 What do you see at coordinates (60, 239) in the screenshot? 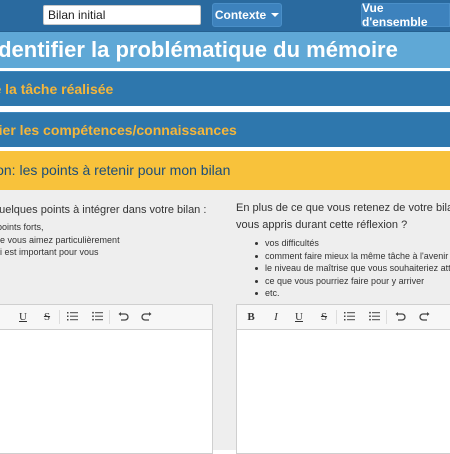
I see `list-item: que vous aimez particulièrement` at bounding box center [60, 239].